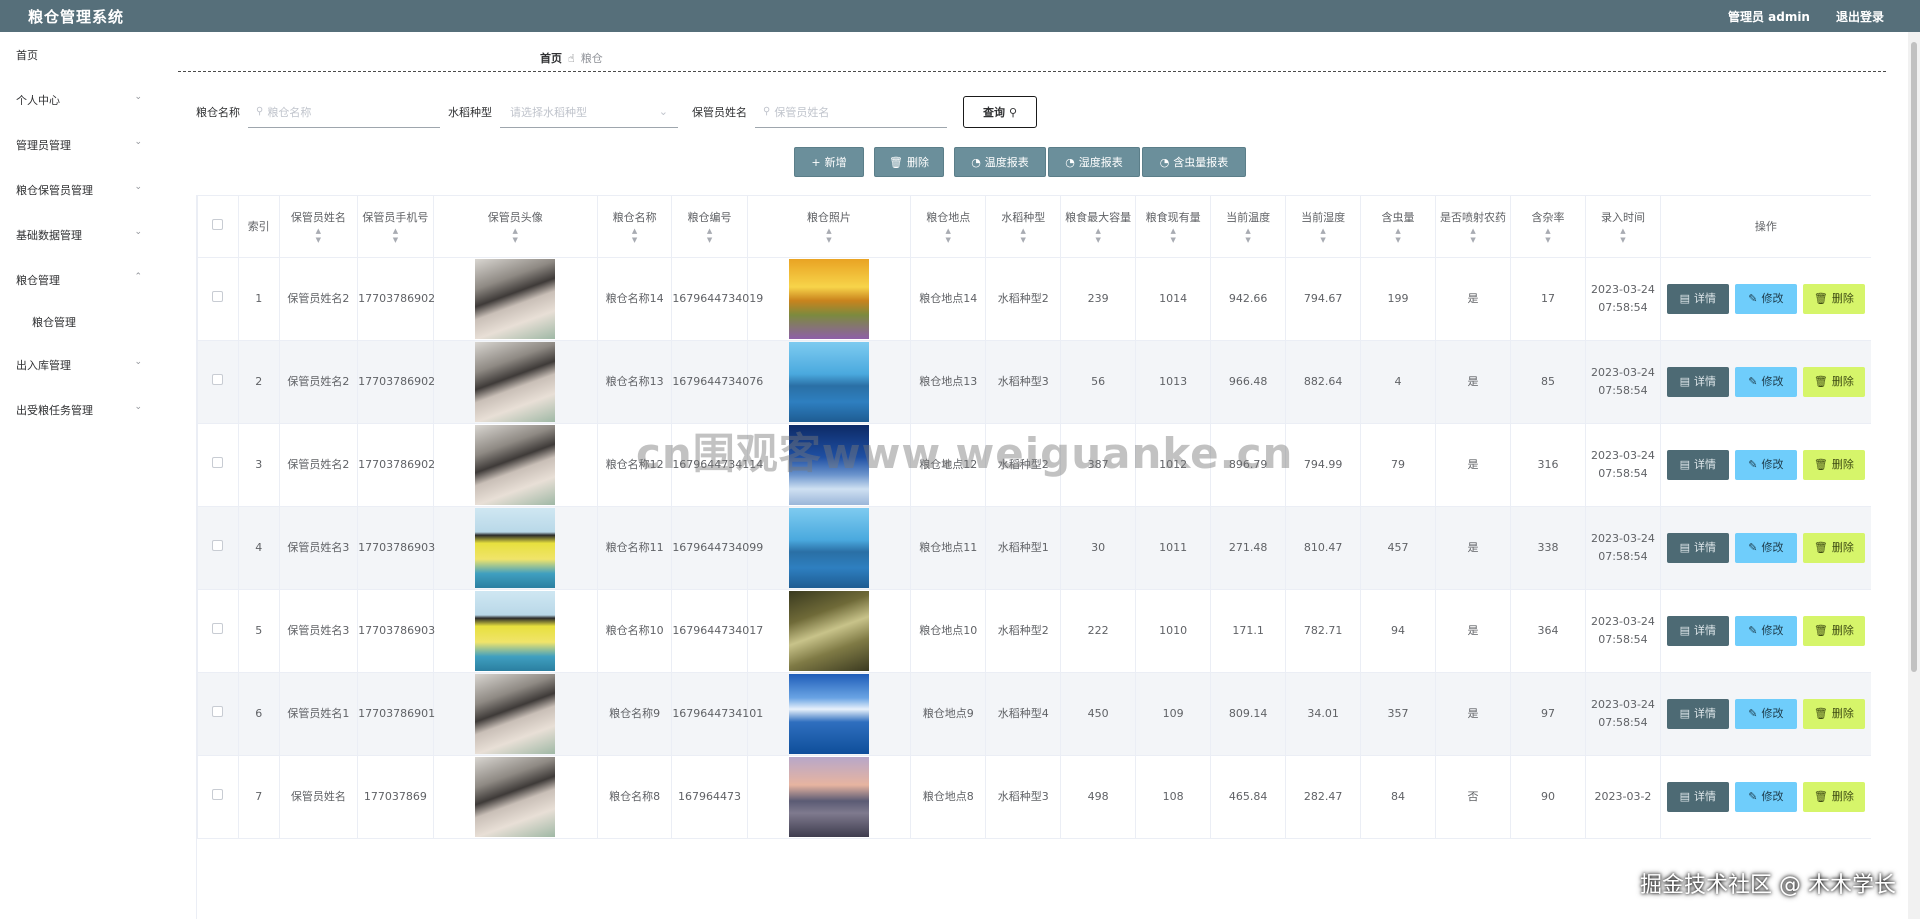  Describe the element at coordinates (1548, 226) in the screenshot. I see `column-header: 含杂率 ▲ ▼` at that location.